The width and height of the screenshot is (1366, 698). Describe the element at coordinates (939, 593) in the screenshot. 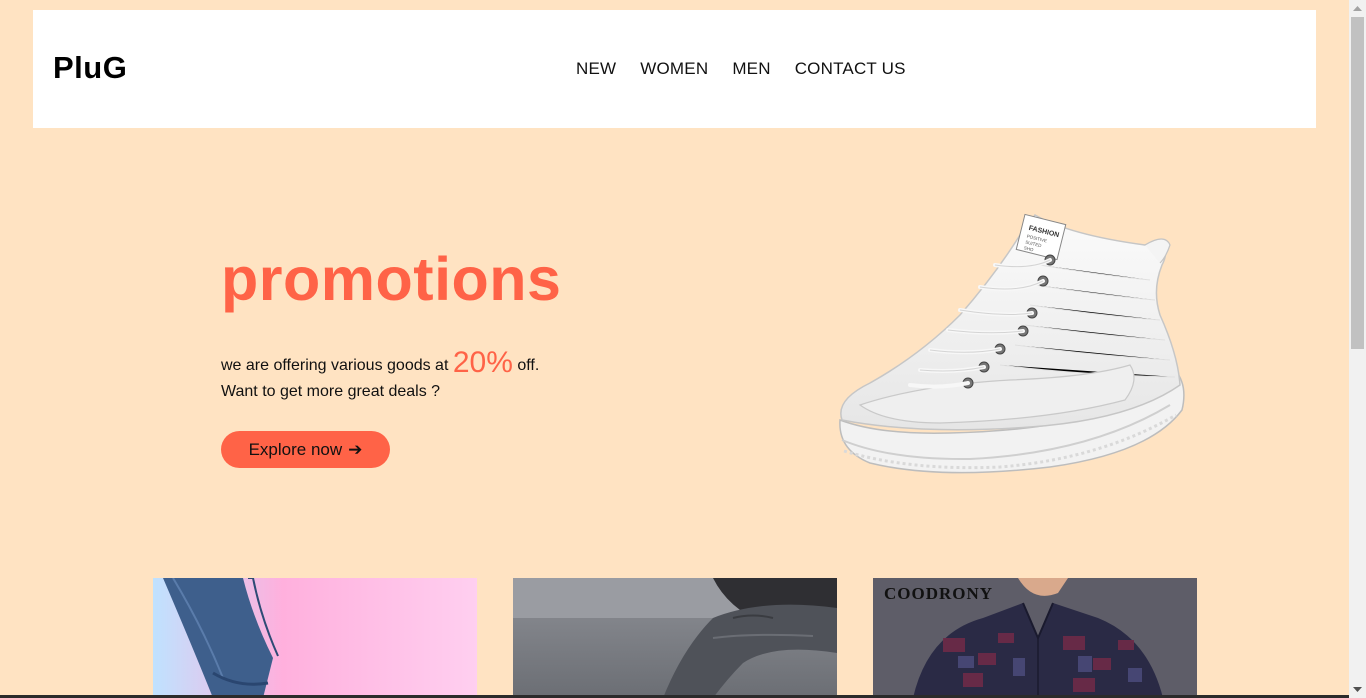

I see `product-brand-coodrony: COODRONY` at that location.